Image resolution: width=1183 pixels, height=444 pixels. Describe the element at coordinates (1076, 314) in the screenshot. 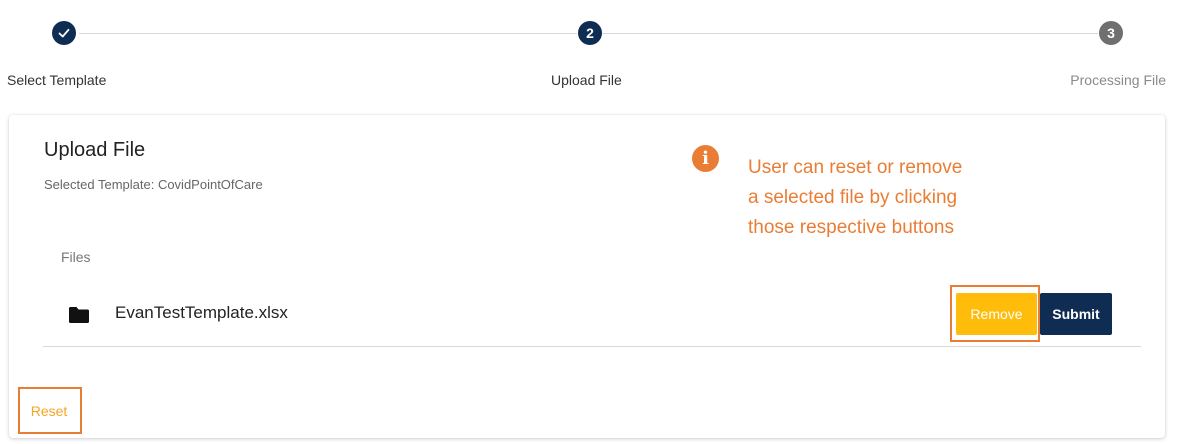

I see `submit-button: Submit` at that location.